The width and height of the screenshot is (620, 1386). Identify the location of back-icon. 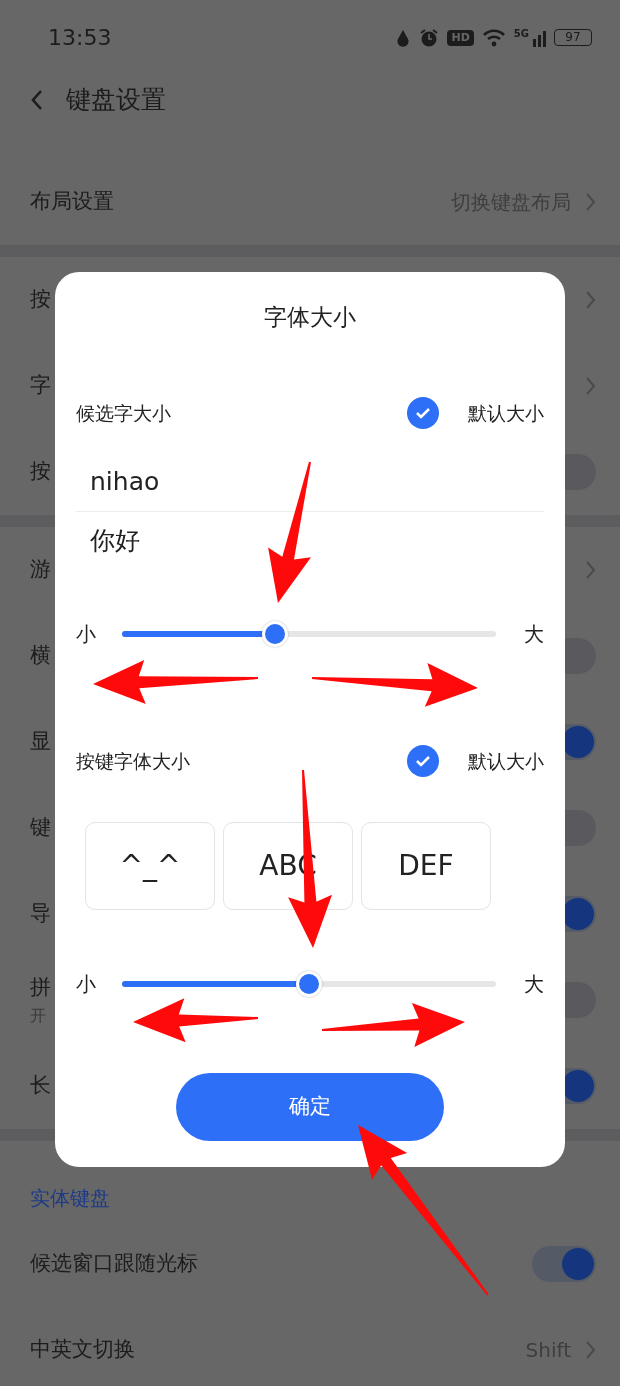
(37, 100).